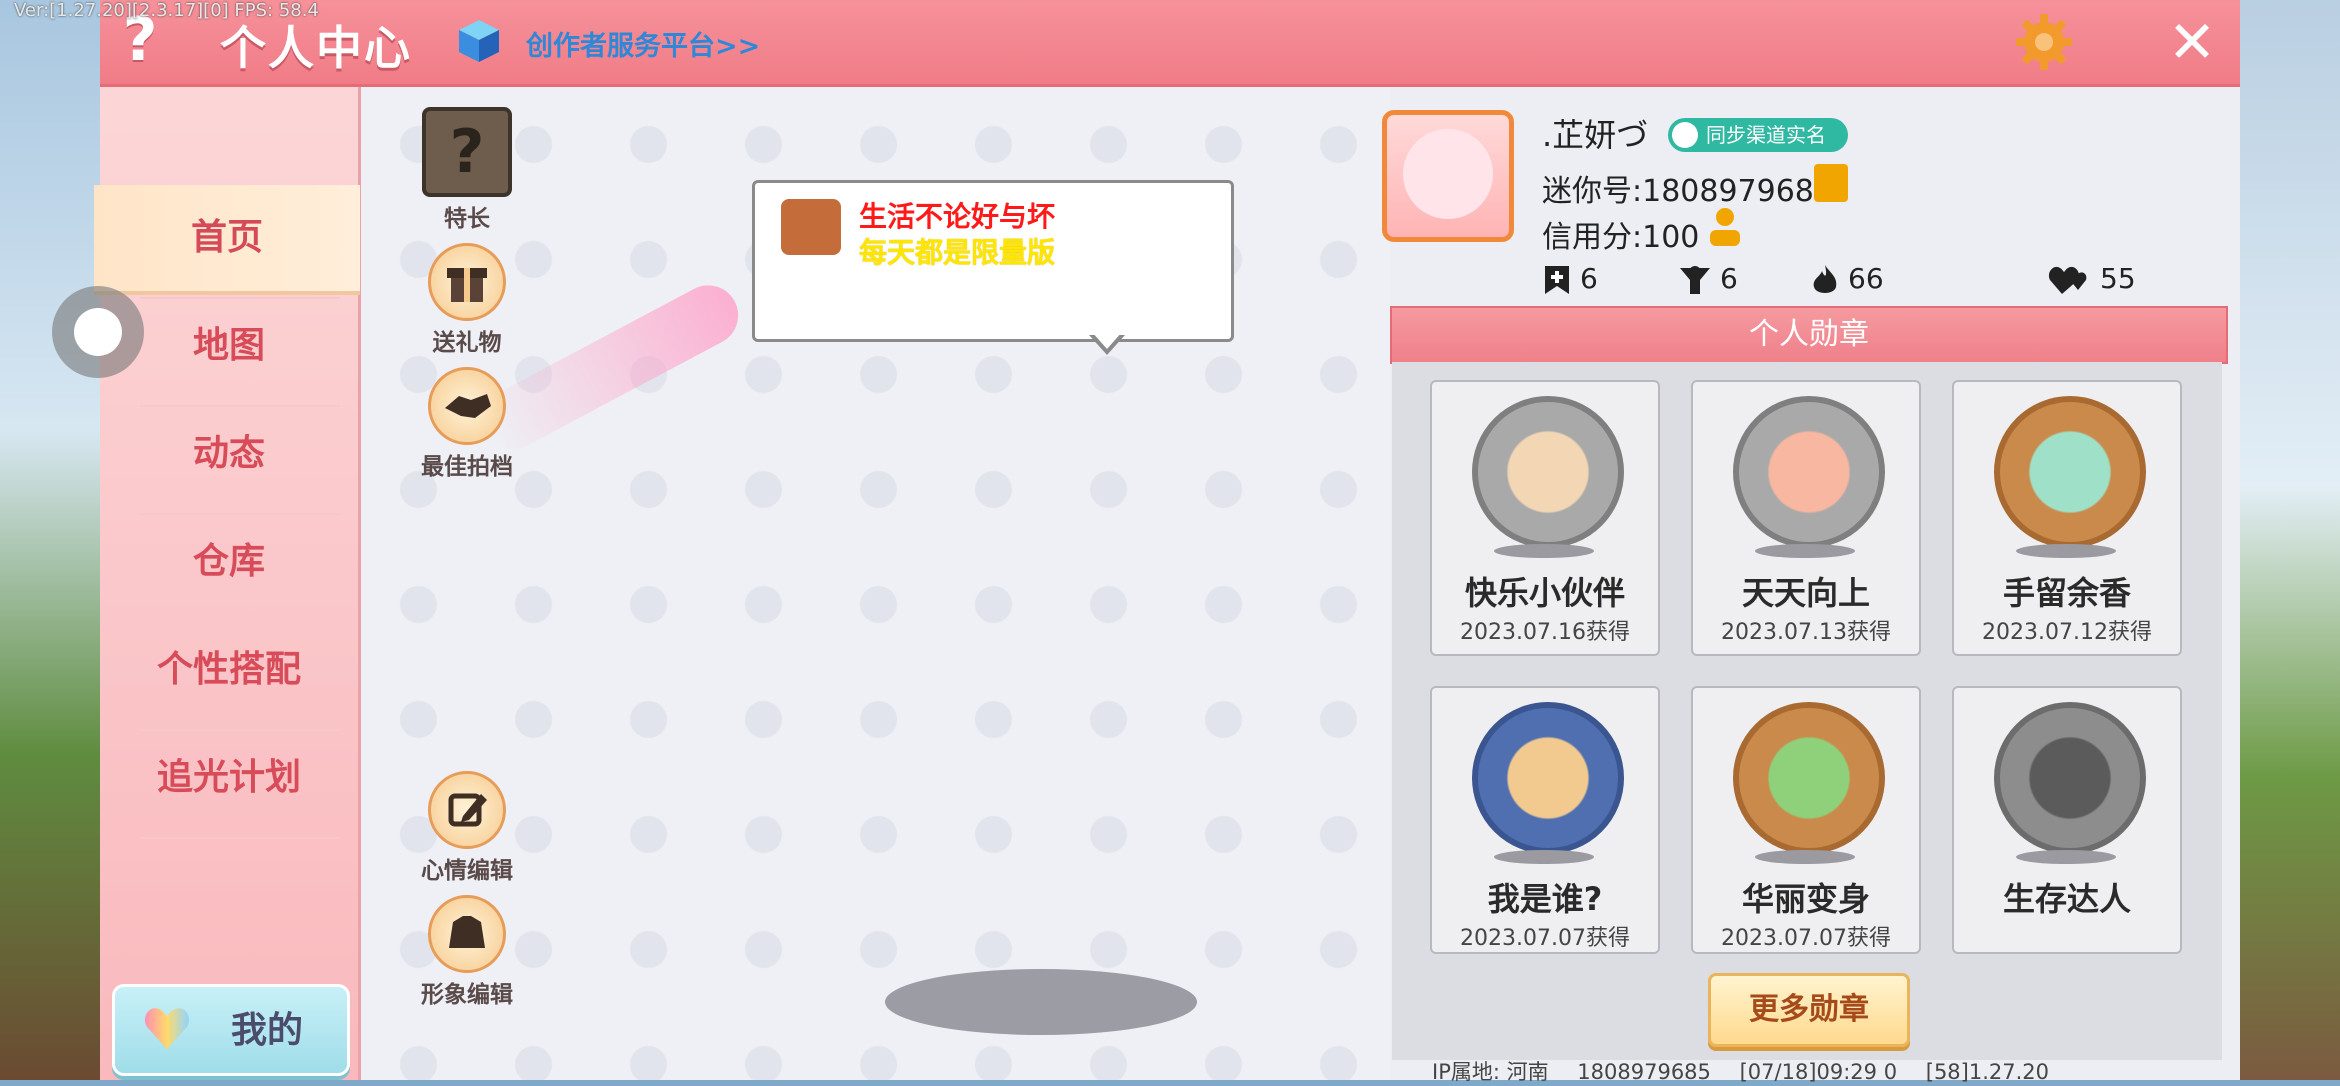 The image size is (2340, 1086). I want to click on medal-card: 我是谁? 2023.07.07获得, so click(1545, 820).